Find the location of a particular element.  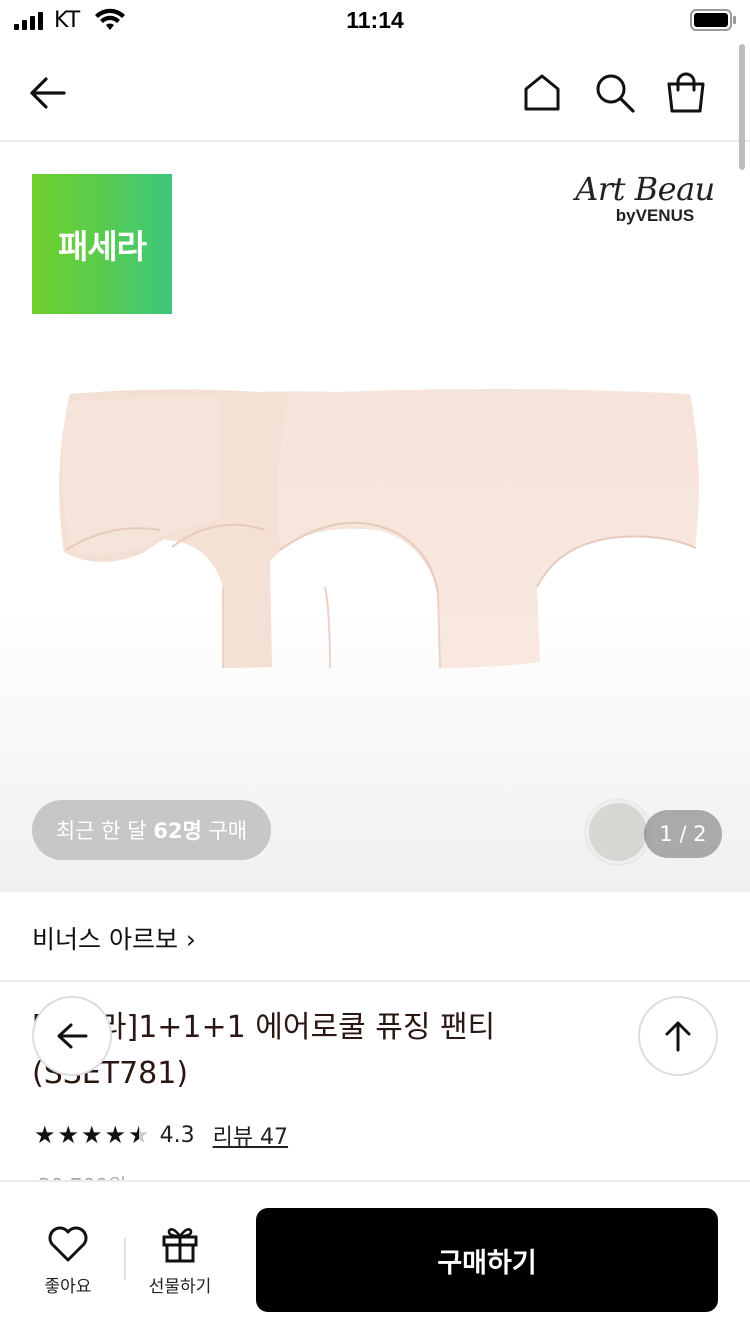

buy-button: 구매하기 is located at coordinates (487, 1260).